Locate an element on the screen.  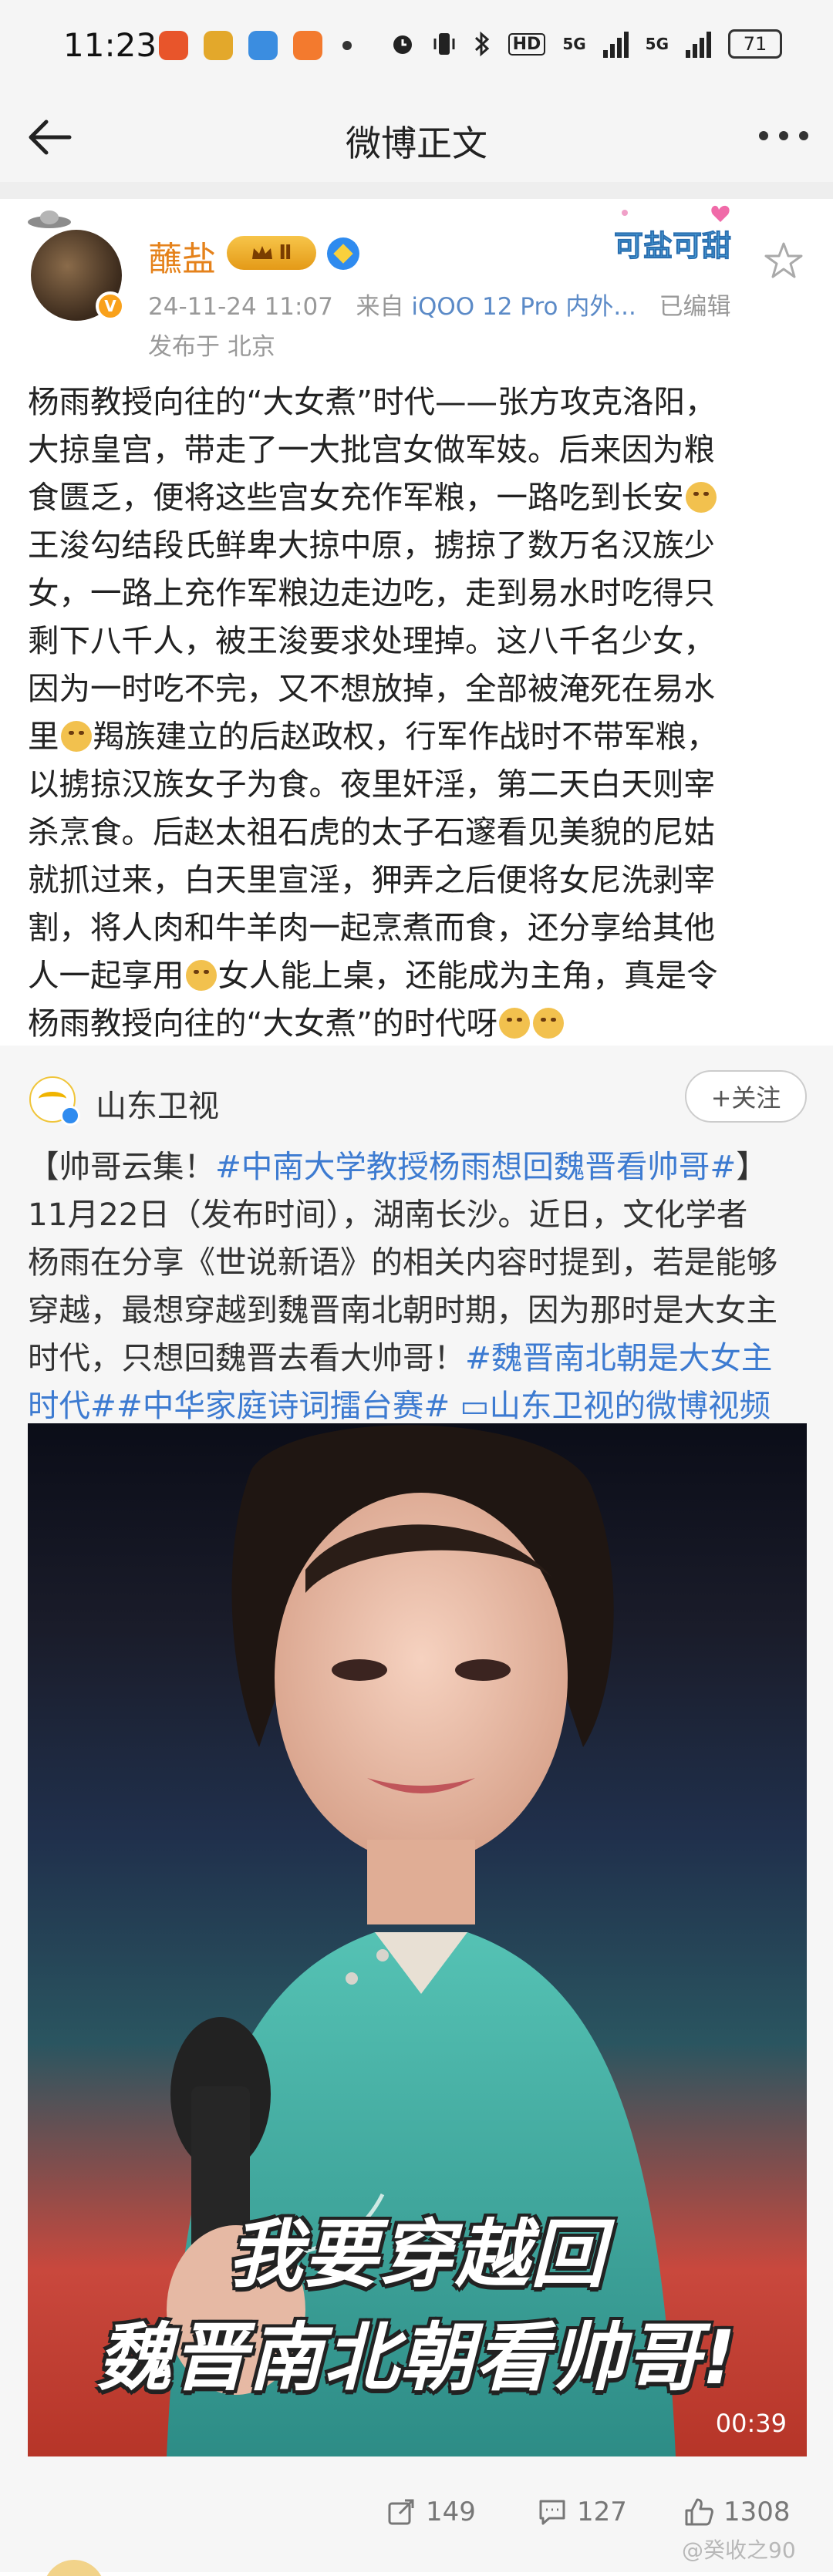
post-body-line: 人一起享用 女人能上桌，还能成为主角，真是令 is located at coordinates (373, 976).